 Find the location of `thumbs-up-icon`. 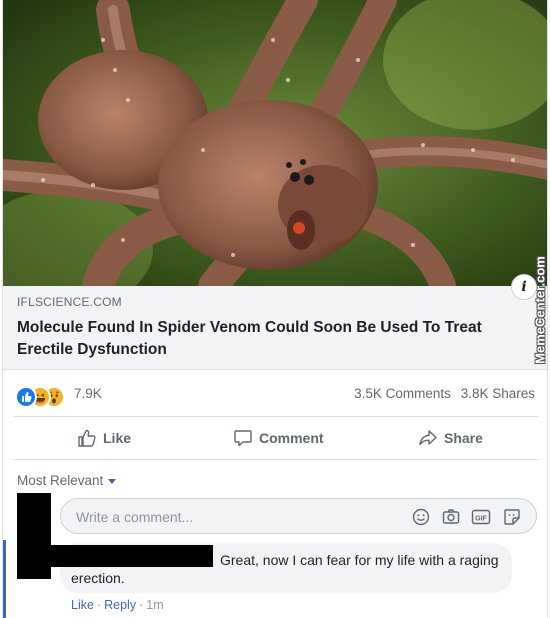

thumbs-up-icon is located at coordinates (87, 438).